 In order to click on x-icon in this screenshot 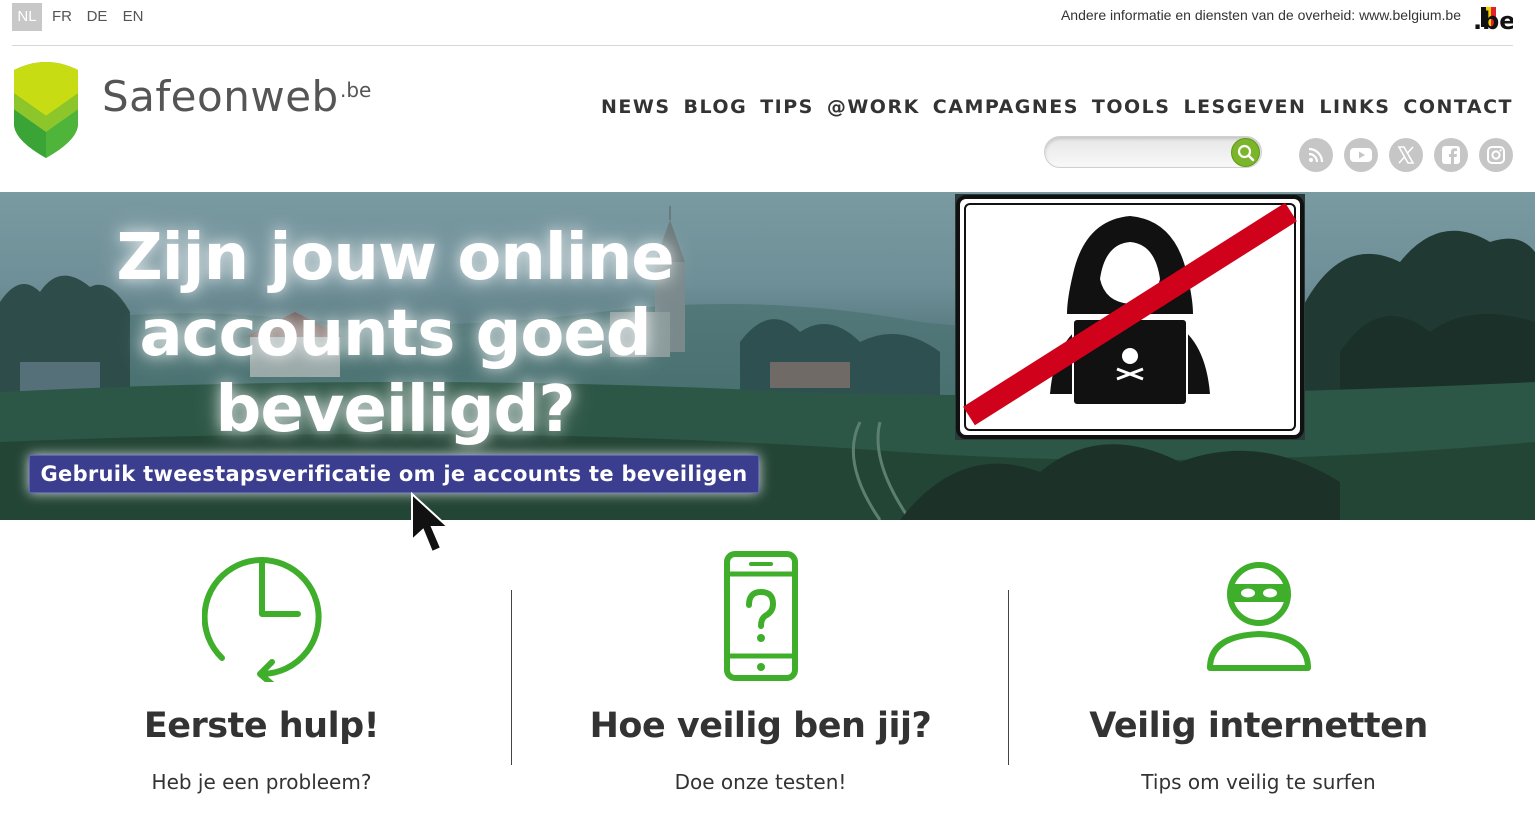, I will do `click(1406, 155)`.